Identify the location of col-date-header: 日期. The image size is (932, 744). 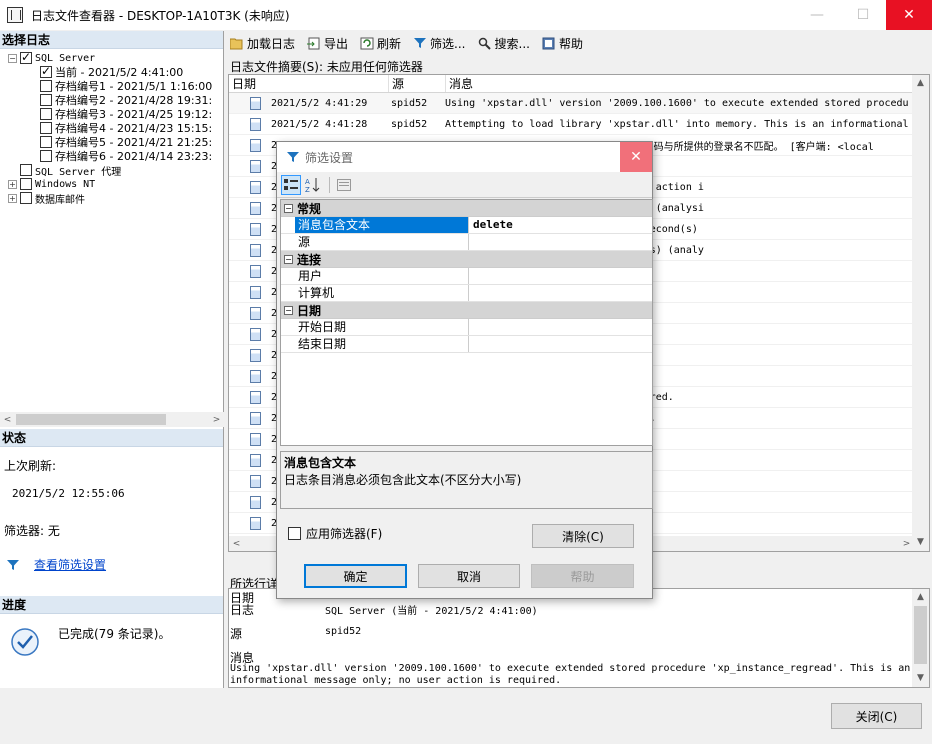
(309, 83).